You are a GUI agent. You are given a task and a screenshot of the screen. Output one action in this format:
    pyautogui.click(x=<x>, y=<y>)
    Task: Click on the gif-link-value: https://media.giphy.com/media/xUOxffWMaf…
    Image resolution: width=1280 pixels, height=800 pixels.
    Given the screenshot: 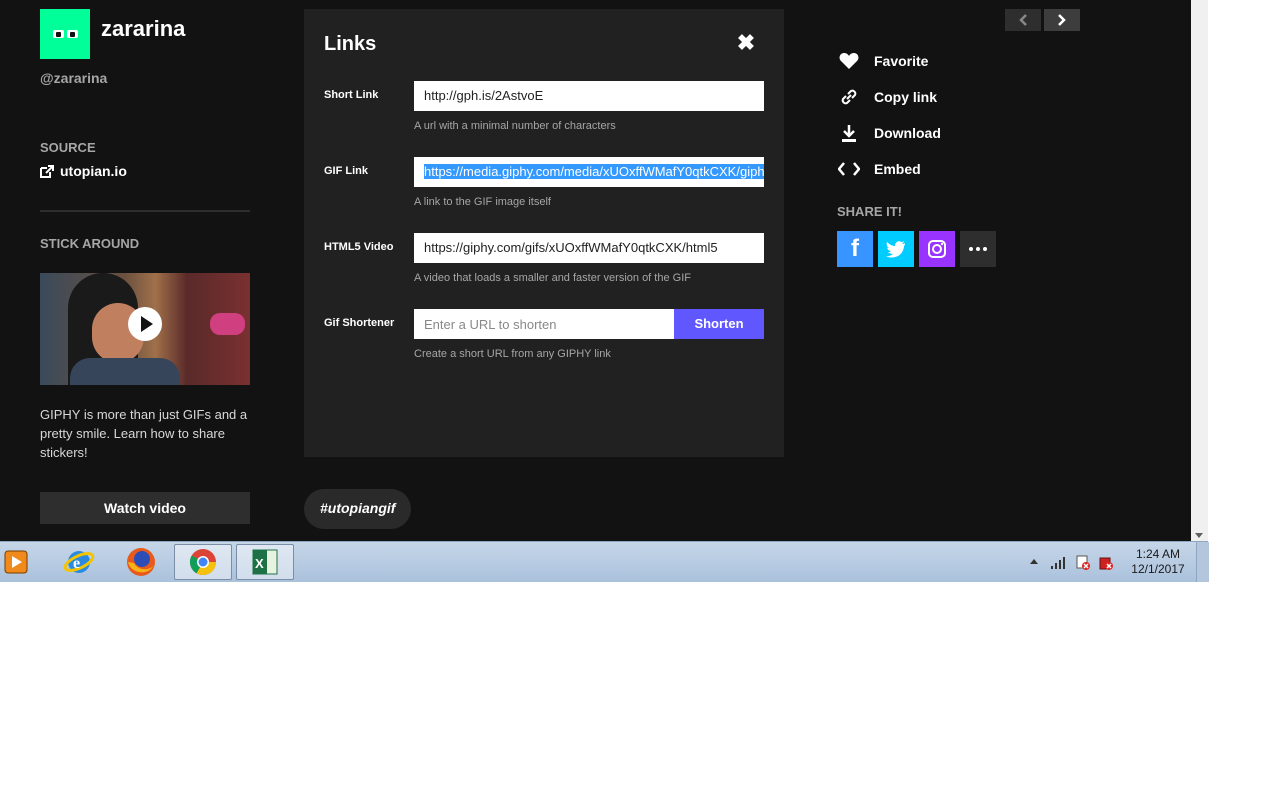 What is the action you would take?
    pyautogui.click(x=594, y=171)
    